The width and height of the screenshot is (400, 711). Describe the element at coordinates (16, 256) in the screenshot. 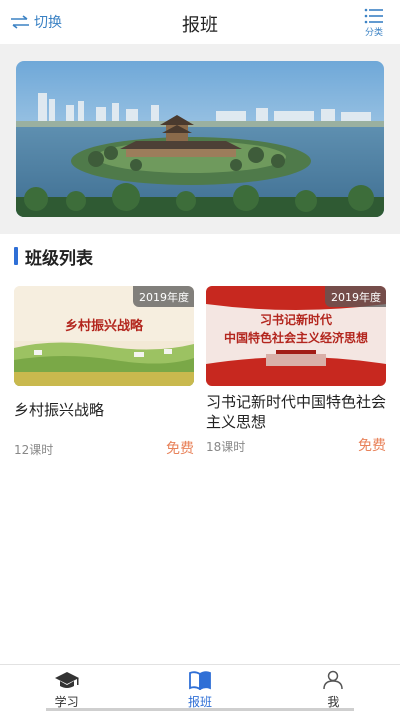

I see `section-accent-bar` at that location.